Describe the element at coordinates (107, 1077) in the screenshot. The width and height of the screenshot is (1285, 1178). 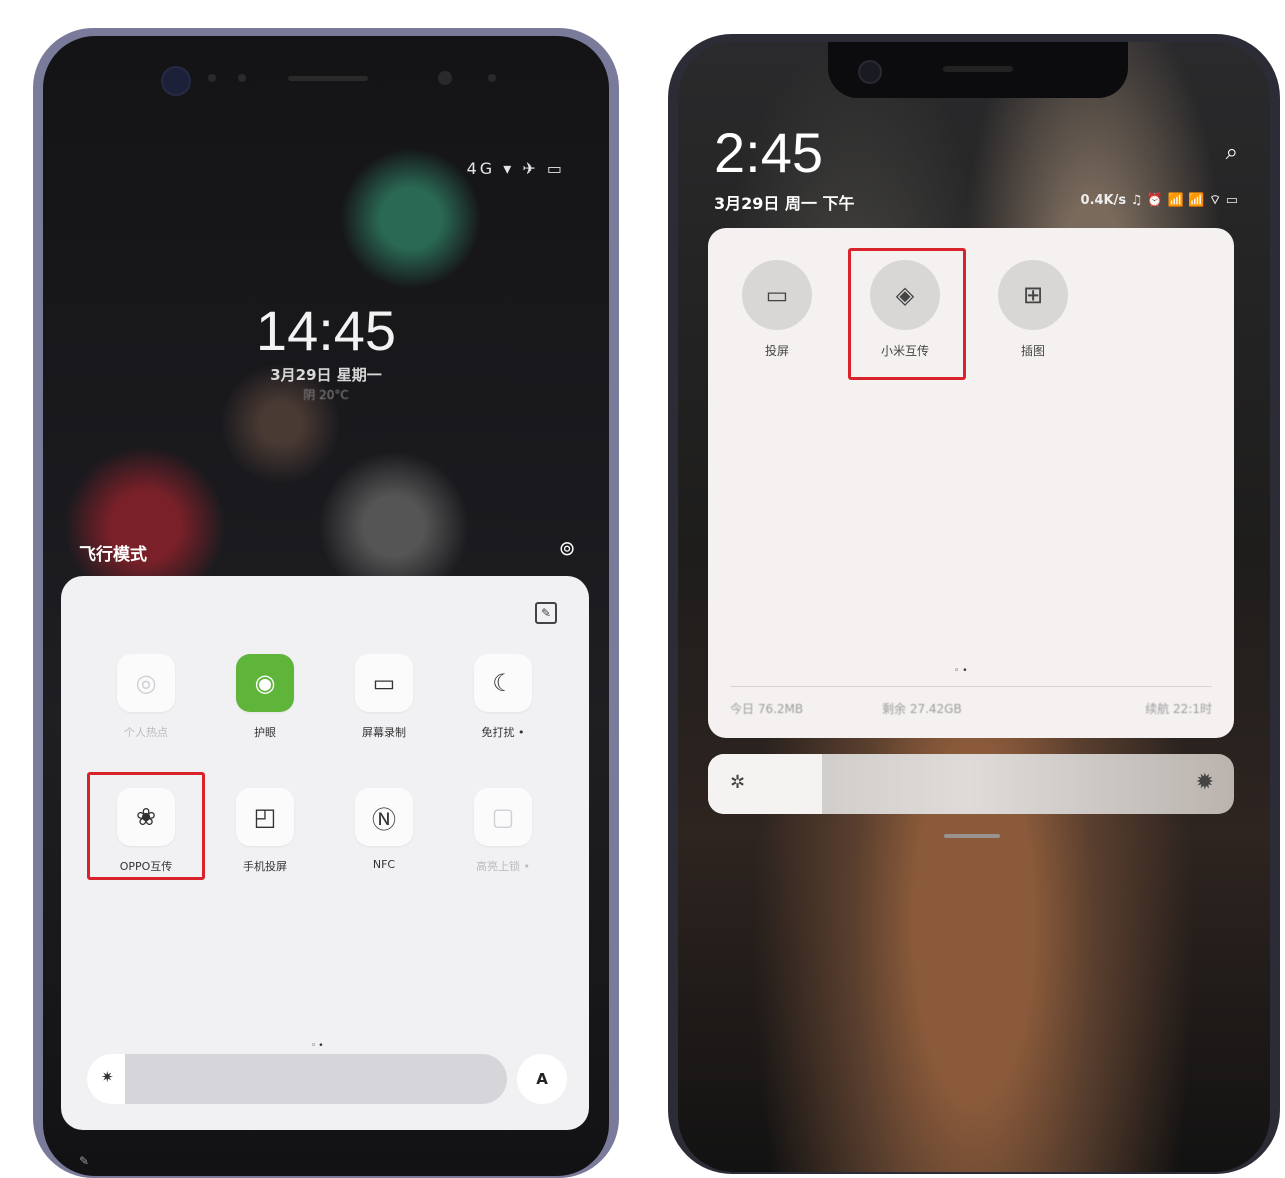
I see `brightness-sun-icon: ✷` at that location.